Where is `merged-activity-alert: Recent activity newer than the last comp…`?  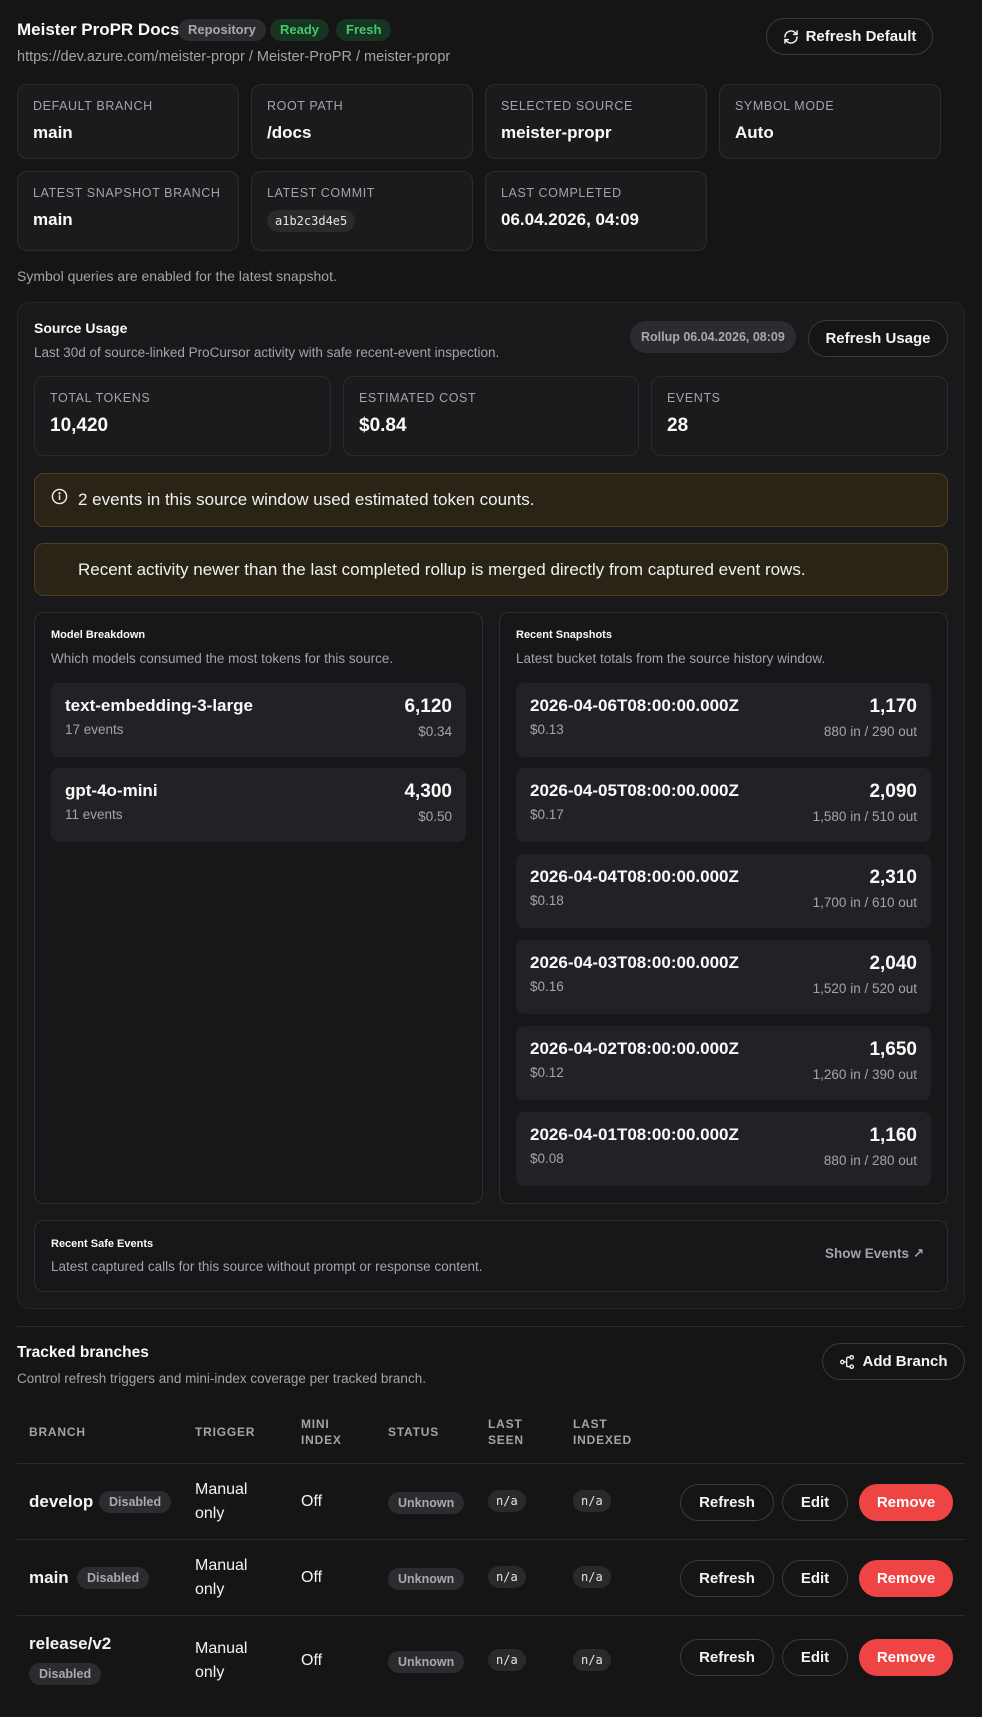 merged-activity-alert: Recent activity newer than the last comp… is located at coordinates (491, 569).